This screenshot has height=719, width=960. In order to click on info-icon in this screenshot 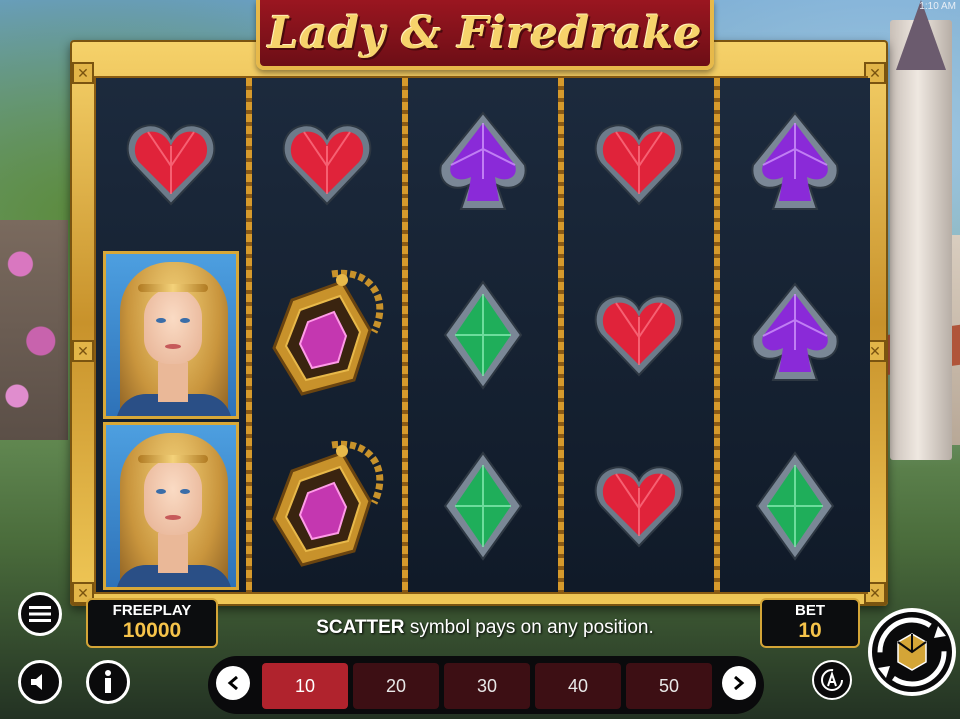, I will do `click(108, 681)`.